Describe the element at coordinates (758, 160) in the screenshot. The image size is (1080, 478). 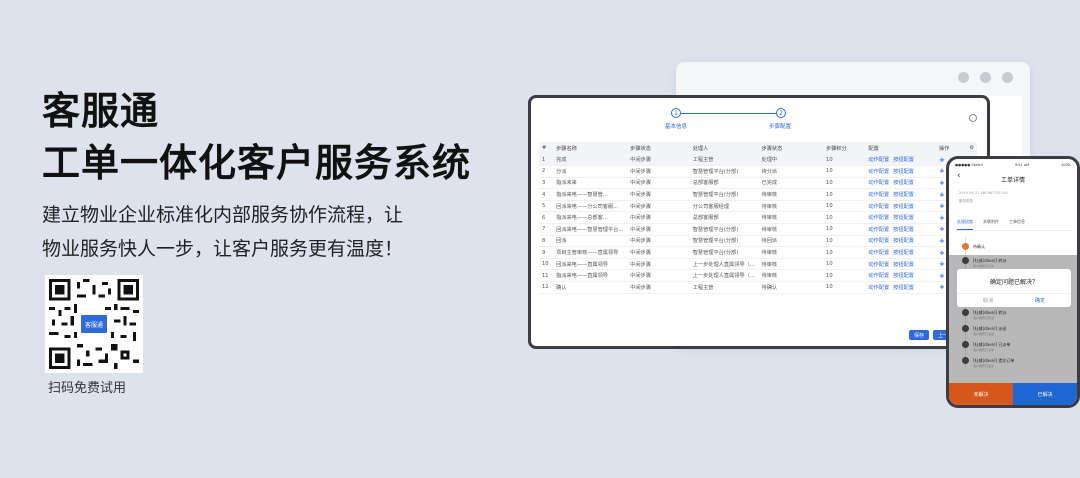
I see `table-row: 1 完成 中间步骤 工程主管 处理中 10 动作配置 按钮配置 +` at that location.